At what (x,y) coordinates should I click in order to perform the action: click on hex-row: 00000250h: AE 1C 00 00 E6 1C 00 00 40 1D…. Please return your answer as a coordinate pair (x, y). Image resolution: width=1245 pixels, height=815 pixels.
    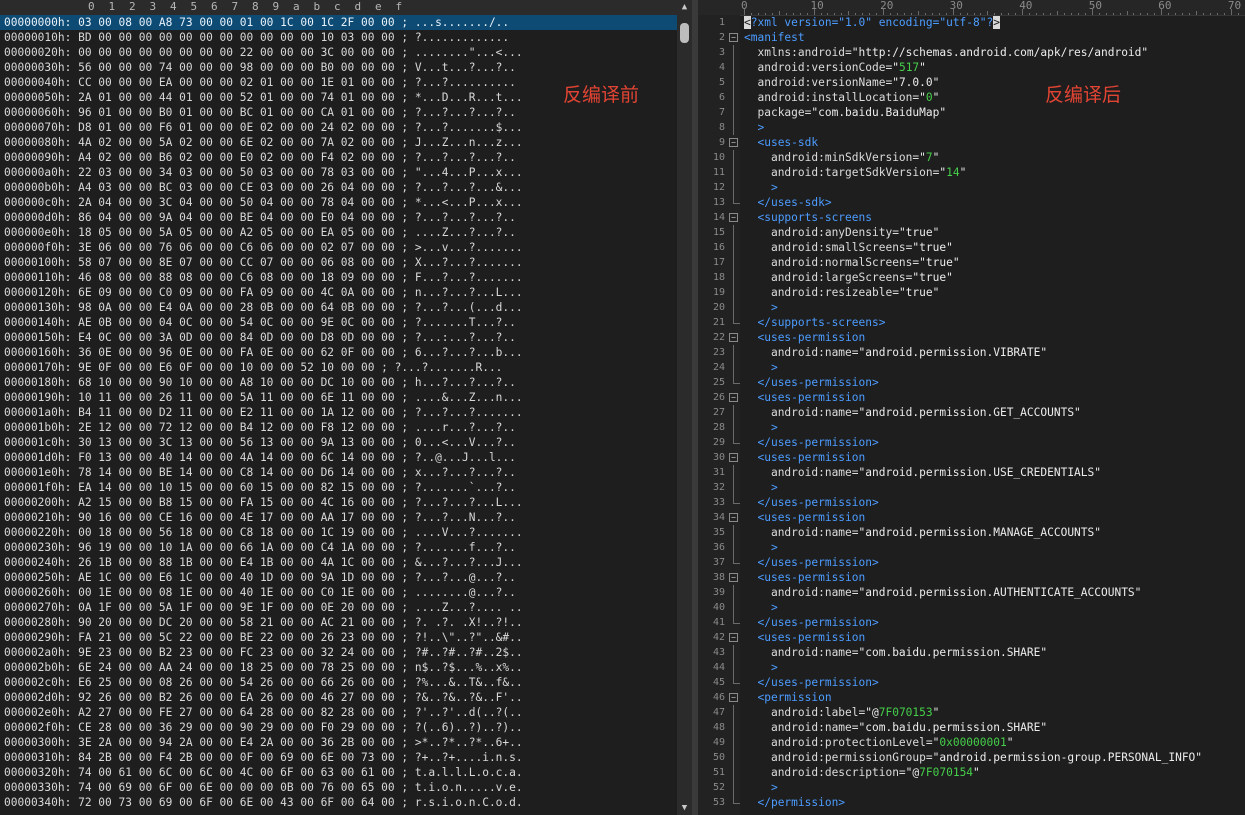
    Looking at the image, I should click on (338, 577).